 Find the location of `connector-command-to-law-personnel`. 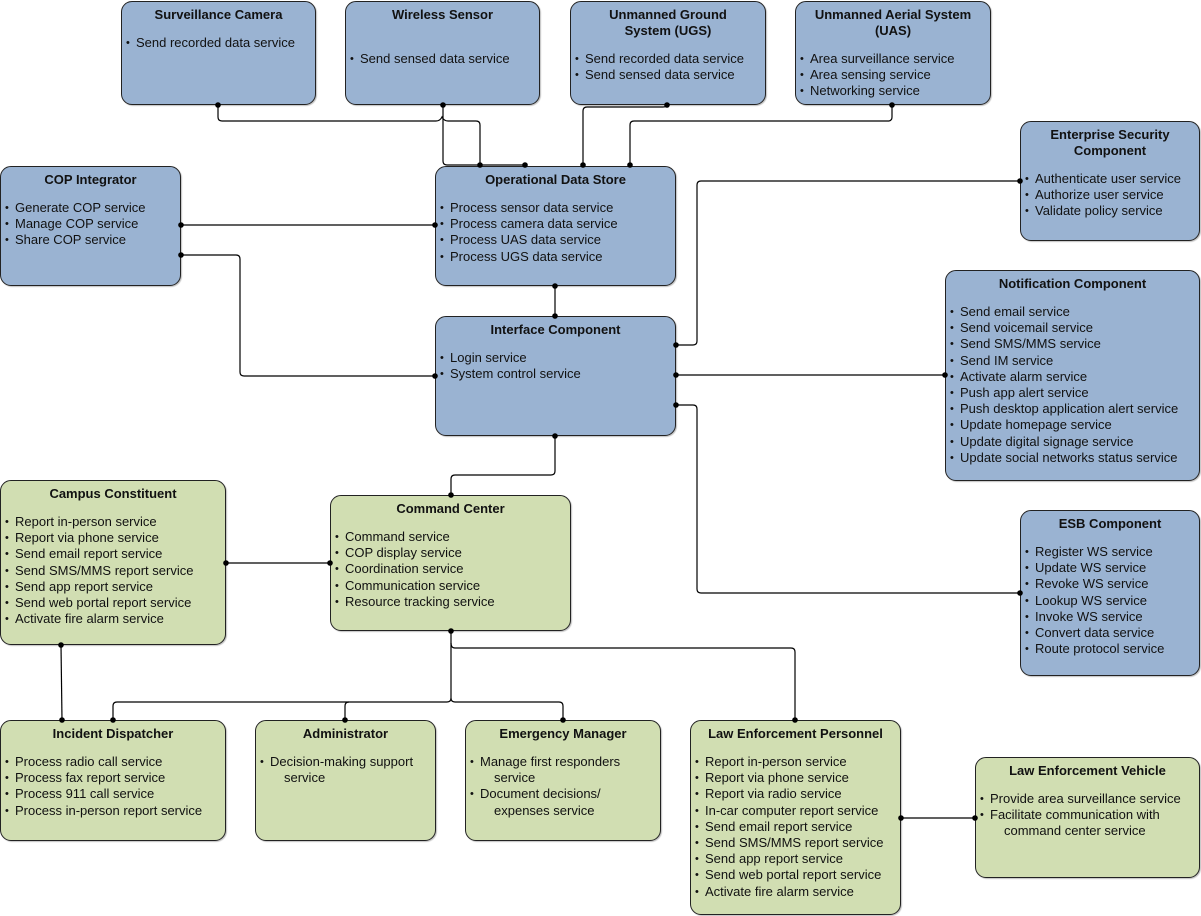

connector-command-to-law-personnel is located at coordinates (623, 681).